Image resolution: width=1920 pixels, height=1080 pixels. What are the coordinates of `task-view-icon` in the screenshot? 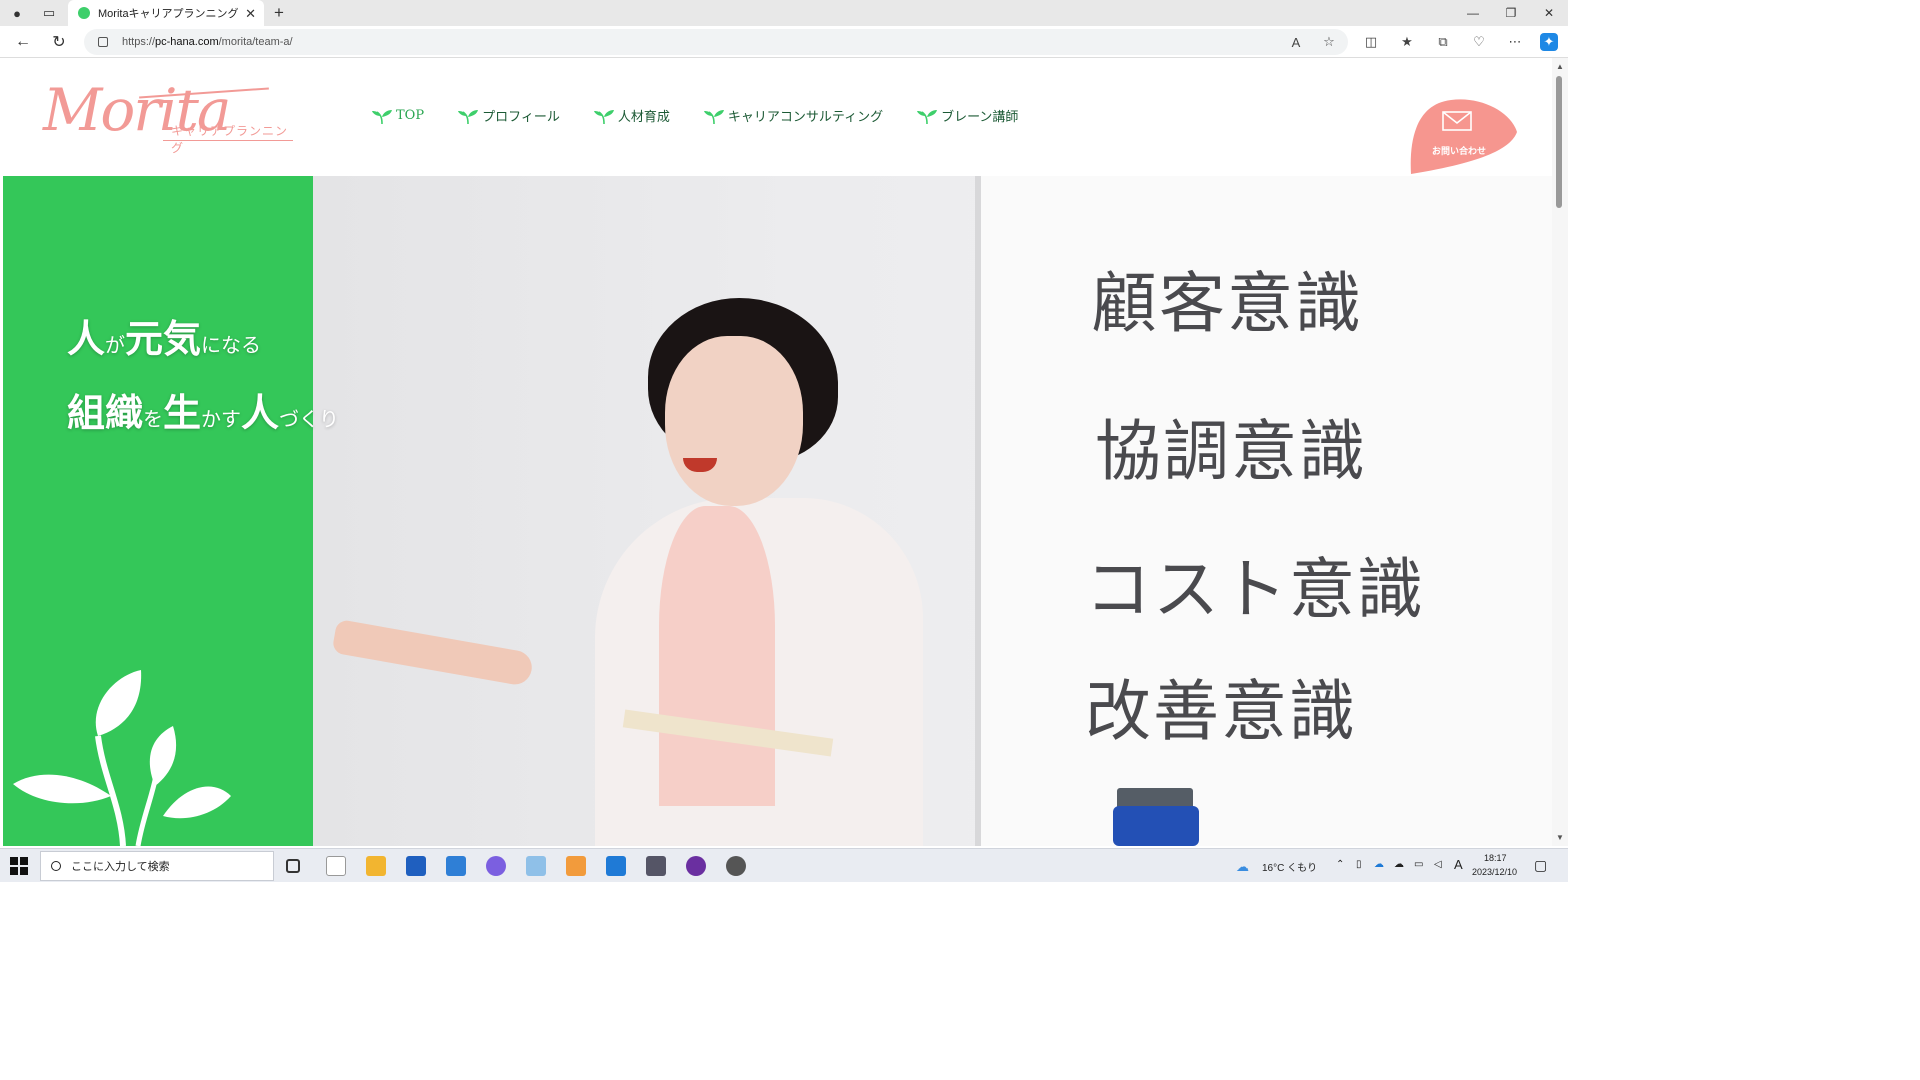 It's located at (293, 866).